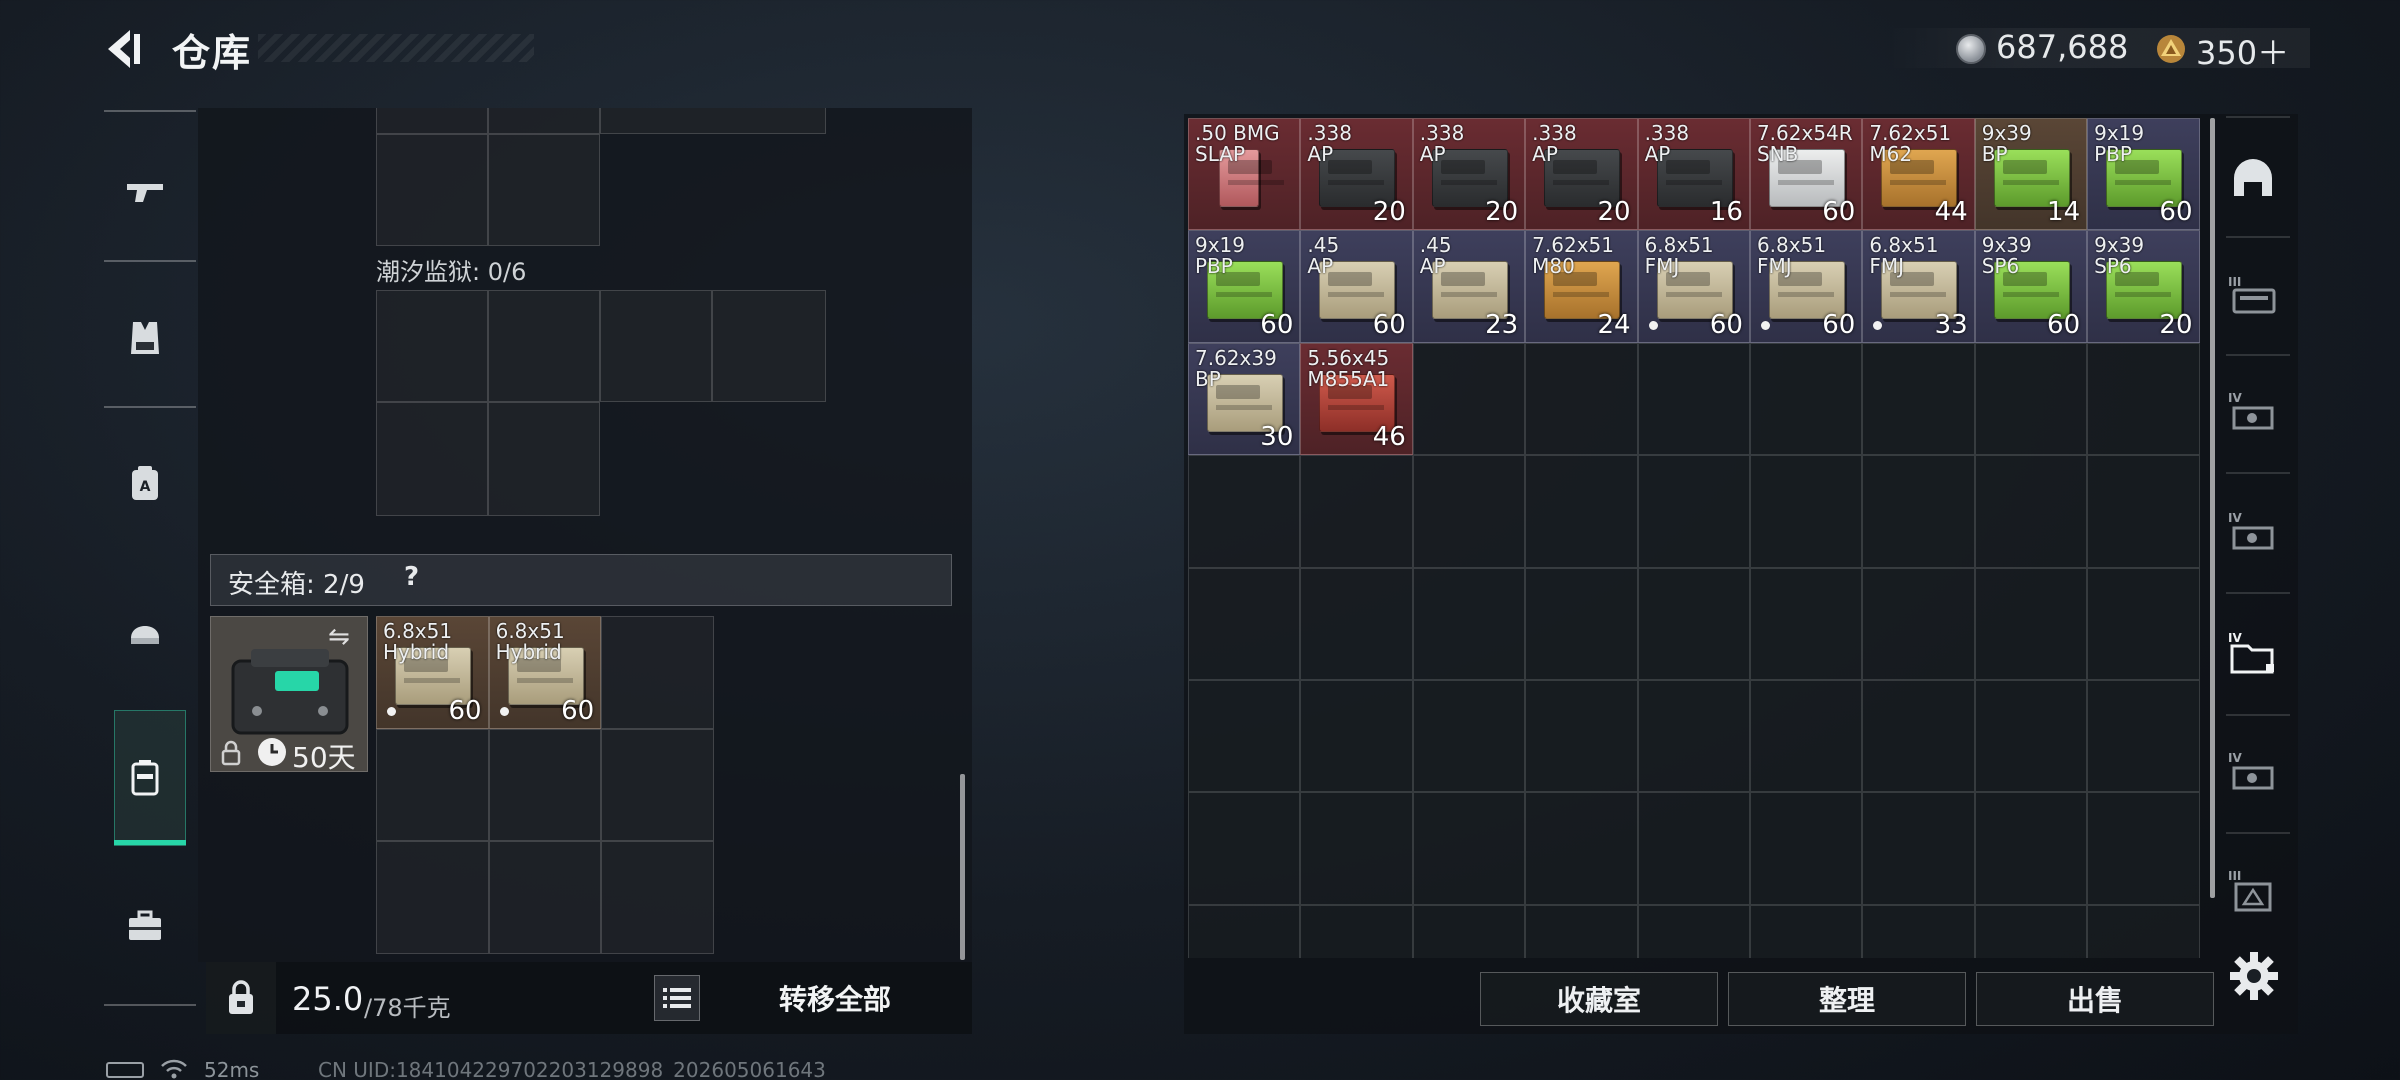  I want to click on inventory-item: 7.62x54R SNB 60, so click(1806, 174).